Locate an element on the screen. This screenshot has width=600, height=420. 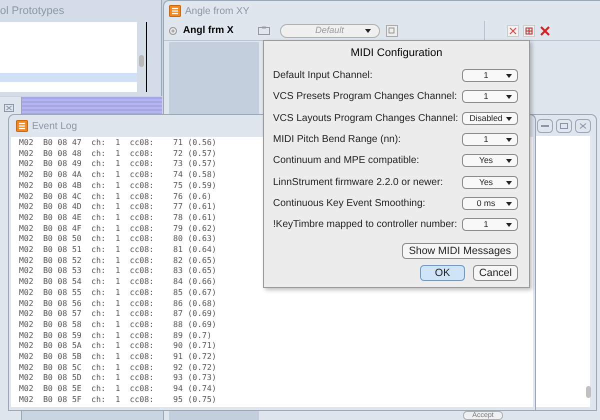
window-title: Angle from XY is located at coordinates (217, 11).